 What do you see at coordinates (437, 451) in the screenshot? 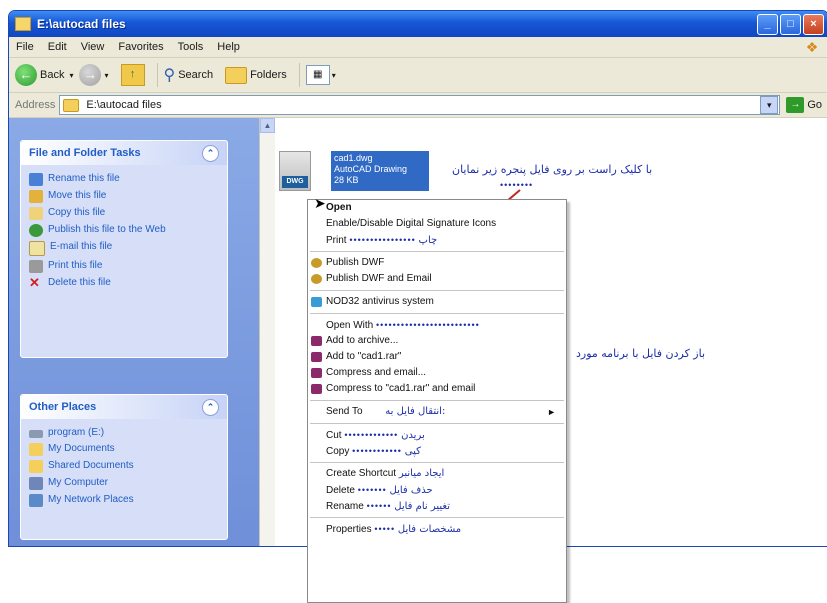
I see `menu-copy: Copy •••••••••••• کپی` at bounding box center [437, 451].